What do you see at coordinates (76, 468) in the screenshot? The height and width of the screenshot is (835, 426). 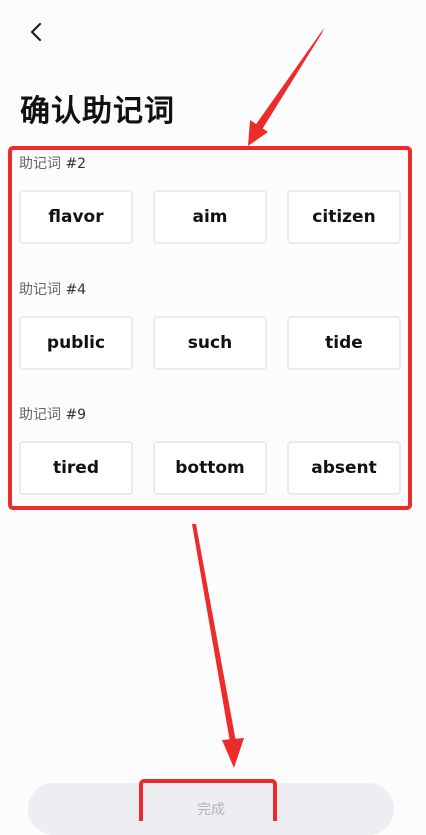 I see `word-option-button: tired` at bounding box center [76, 468].